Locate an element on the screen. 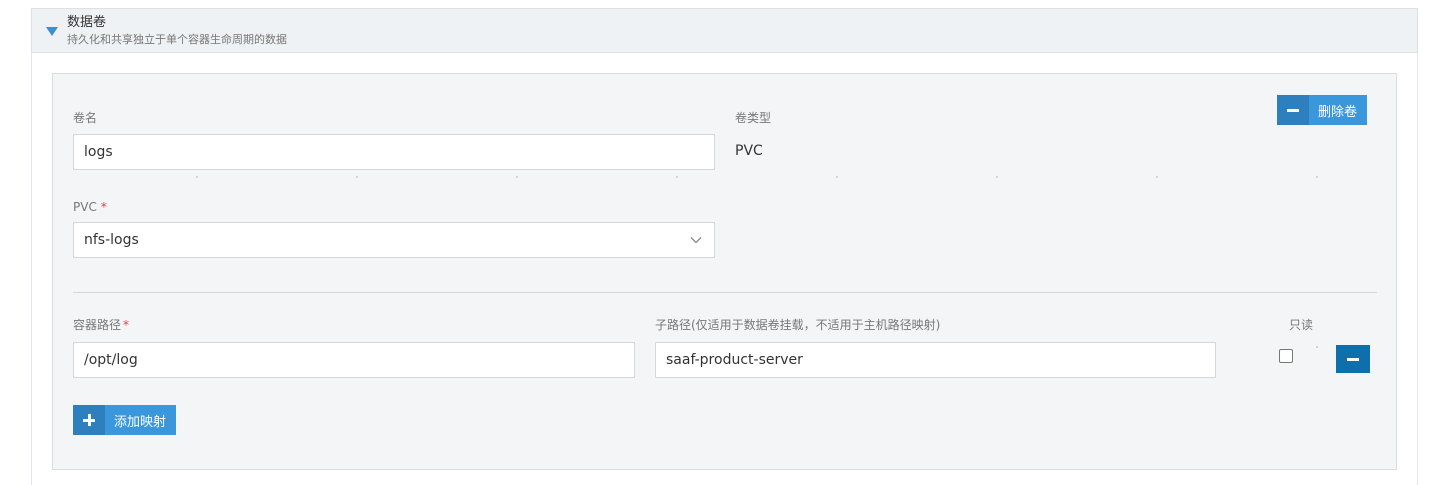 The width and height of the screenshot is (1434, 485). add-mapping-button: 添加映射 is located at coordinates (125, 420).